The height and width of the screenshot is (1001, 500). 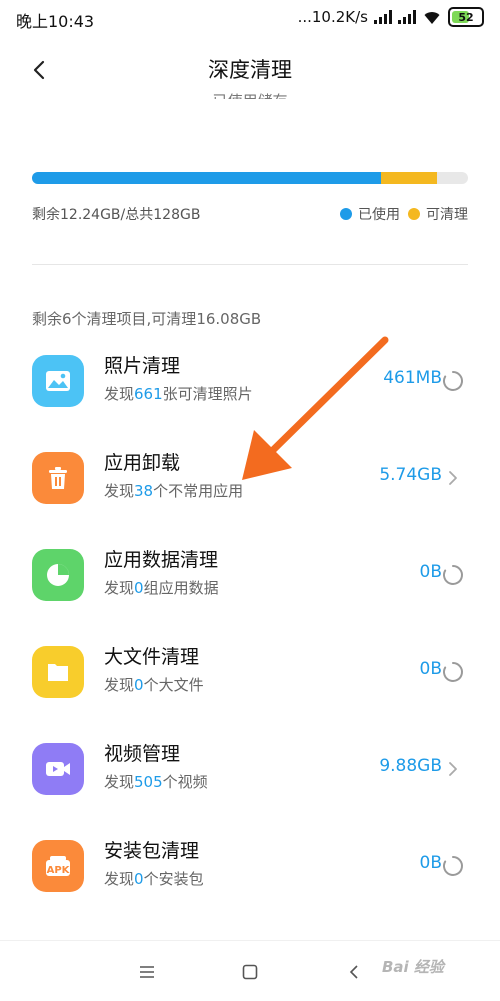 I want to click on desc-count: 505, so click(x=148, y=782).